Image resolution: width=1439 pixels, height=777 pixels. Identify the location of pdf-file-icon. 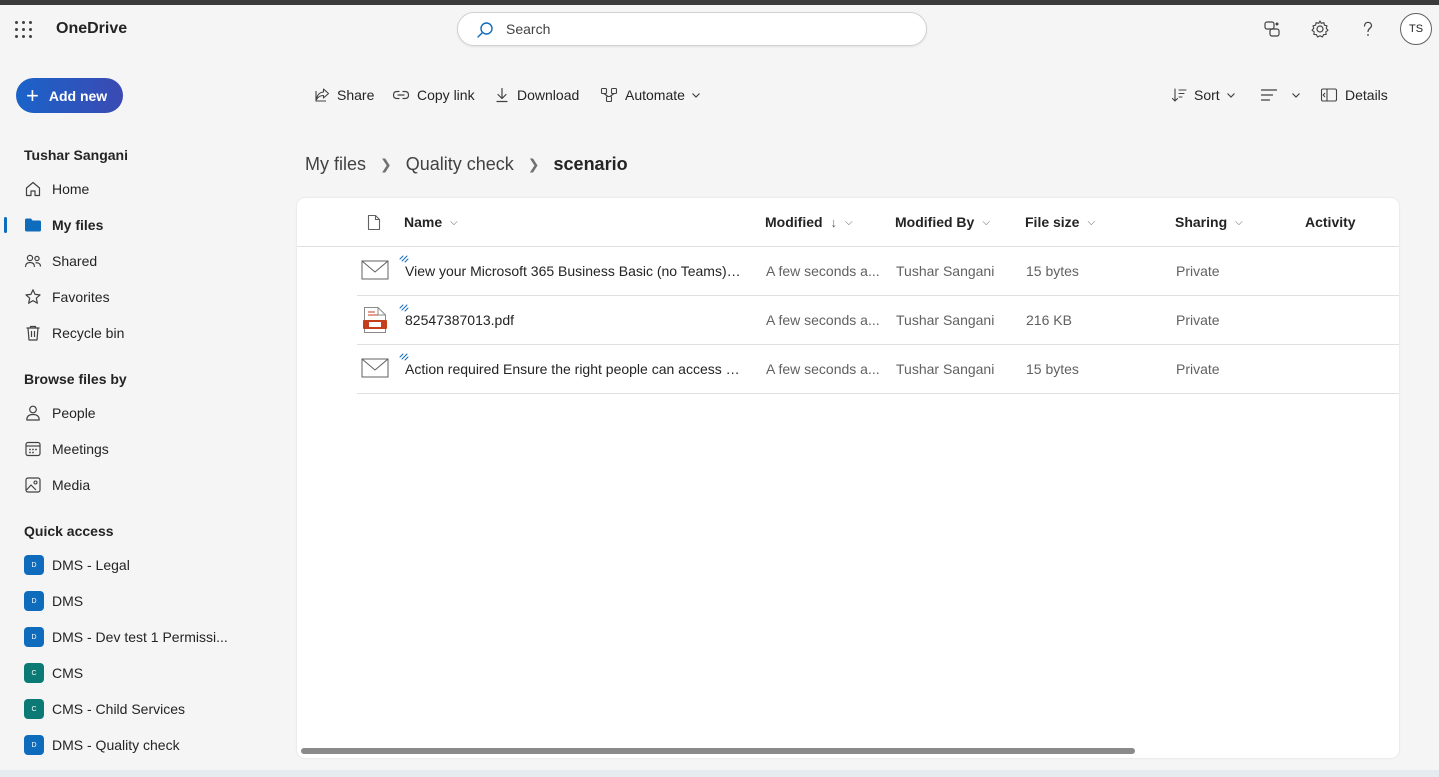
(375, 320).